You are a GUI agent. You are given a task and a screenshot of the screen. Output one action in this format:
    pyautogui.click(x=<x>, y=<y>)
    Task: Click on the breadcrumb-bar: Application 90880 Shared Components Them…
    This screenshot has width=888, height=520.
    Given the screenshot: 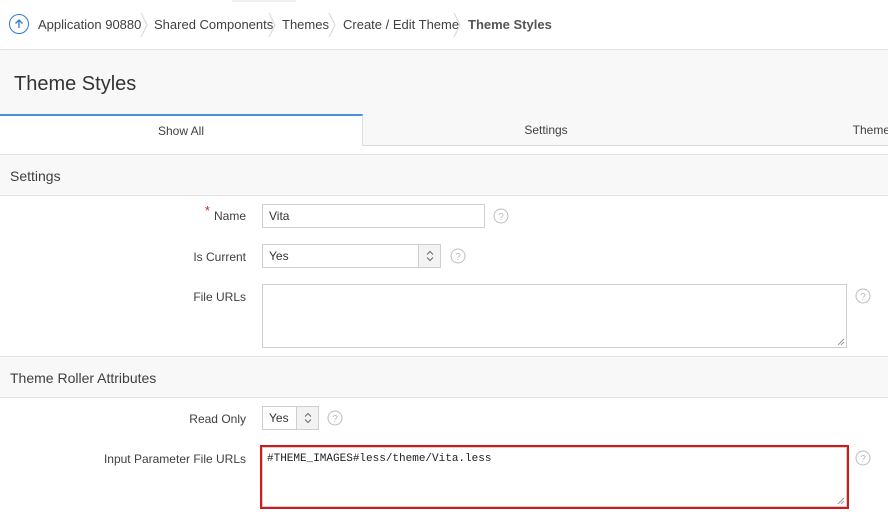 What is the action you would take?
    pyautogui.click(x=444, y=25)
    